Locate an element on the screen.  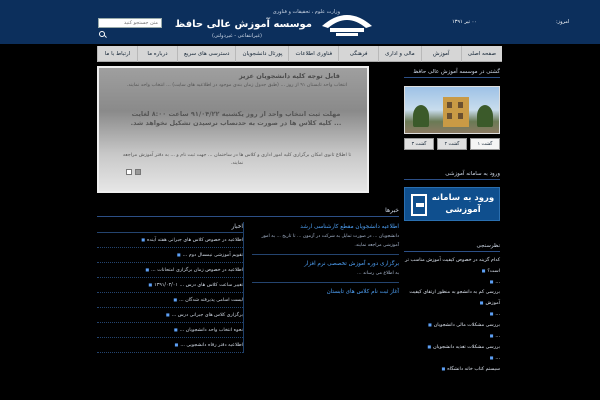
poll-heading: نظرسنجی is located at coordinates (452, 246).